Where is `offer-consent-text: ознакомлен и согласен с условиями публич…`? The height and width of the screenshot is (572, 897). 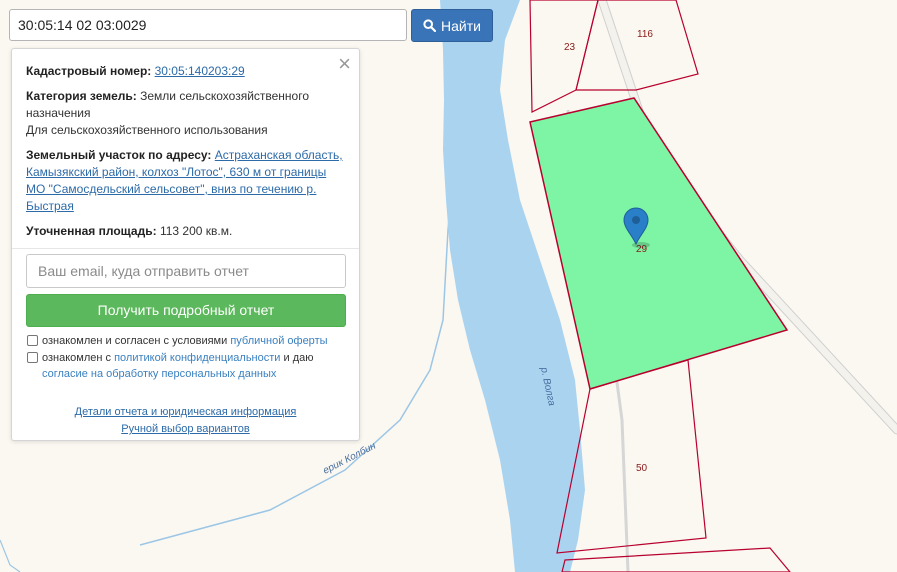
offer-consent-text: ознакомлен и согласен с условиями публич… is located at coordinates (185, 341).